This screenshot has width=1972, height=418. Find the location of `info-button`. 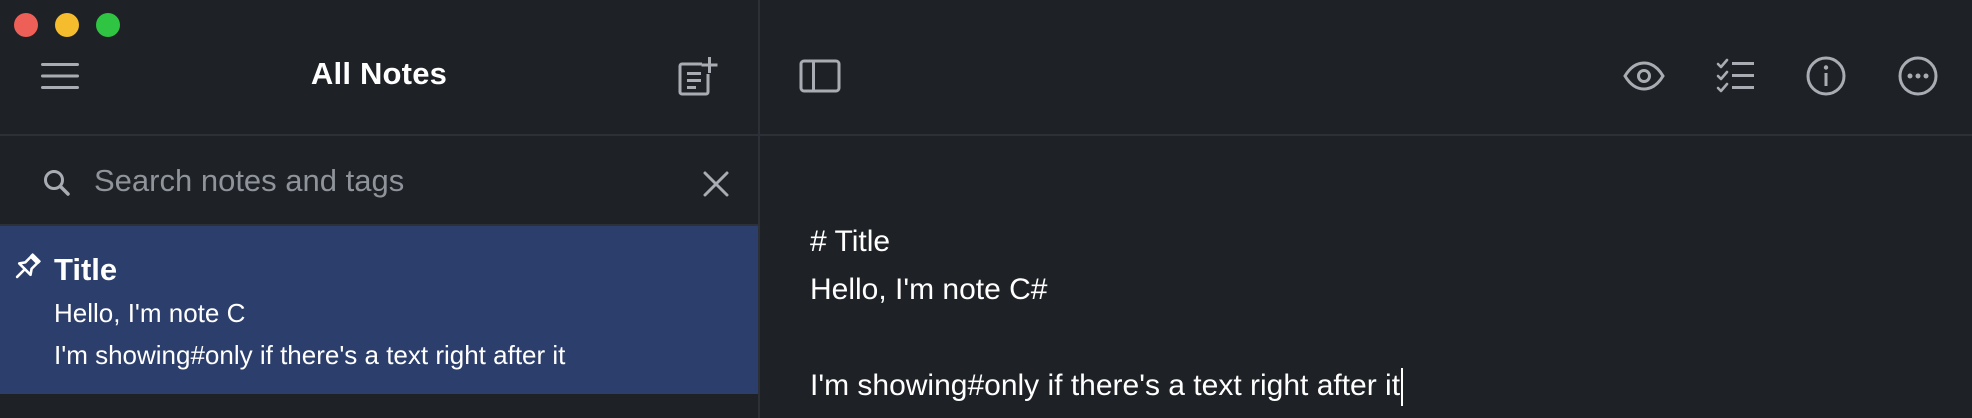

info-button is located at coordinates (1826, 76).